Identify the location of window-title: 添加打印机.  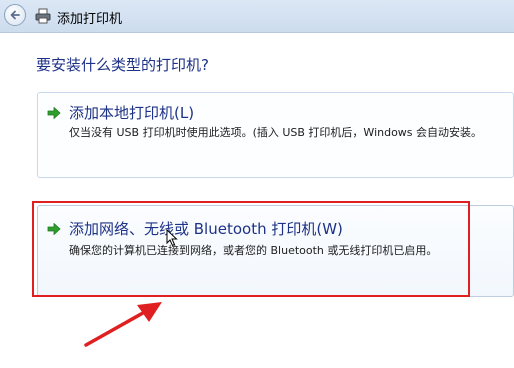
(90, 19).